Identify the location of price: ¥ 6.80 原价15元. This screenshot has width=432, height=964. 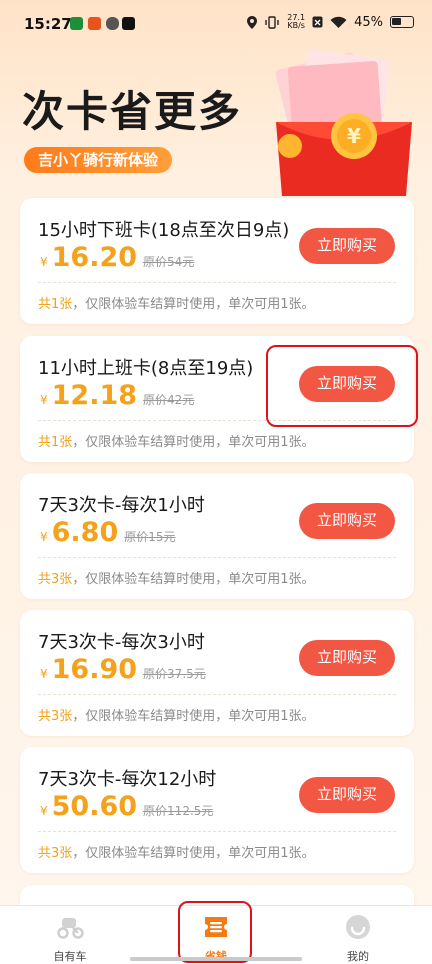
(108, 532).